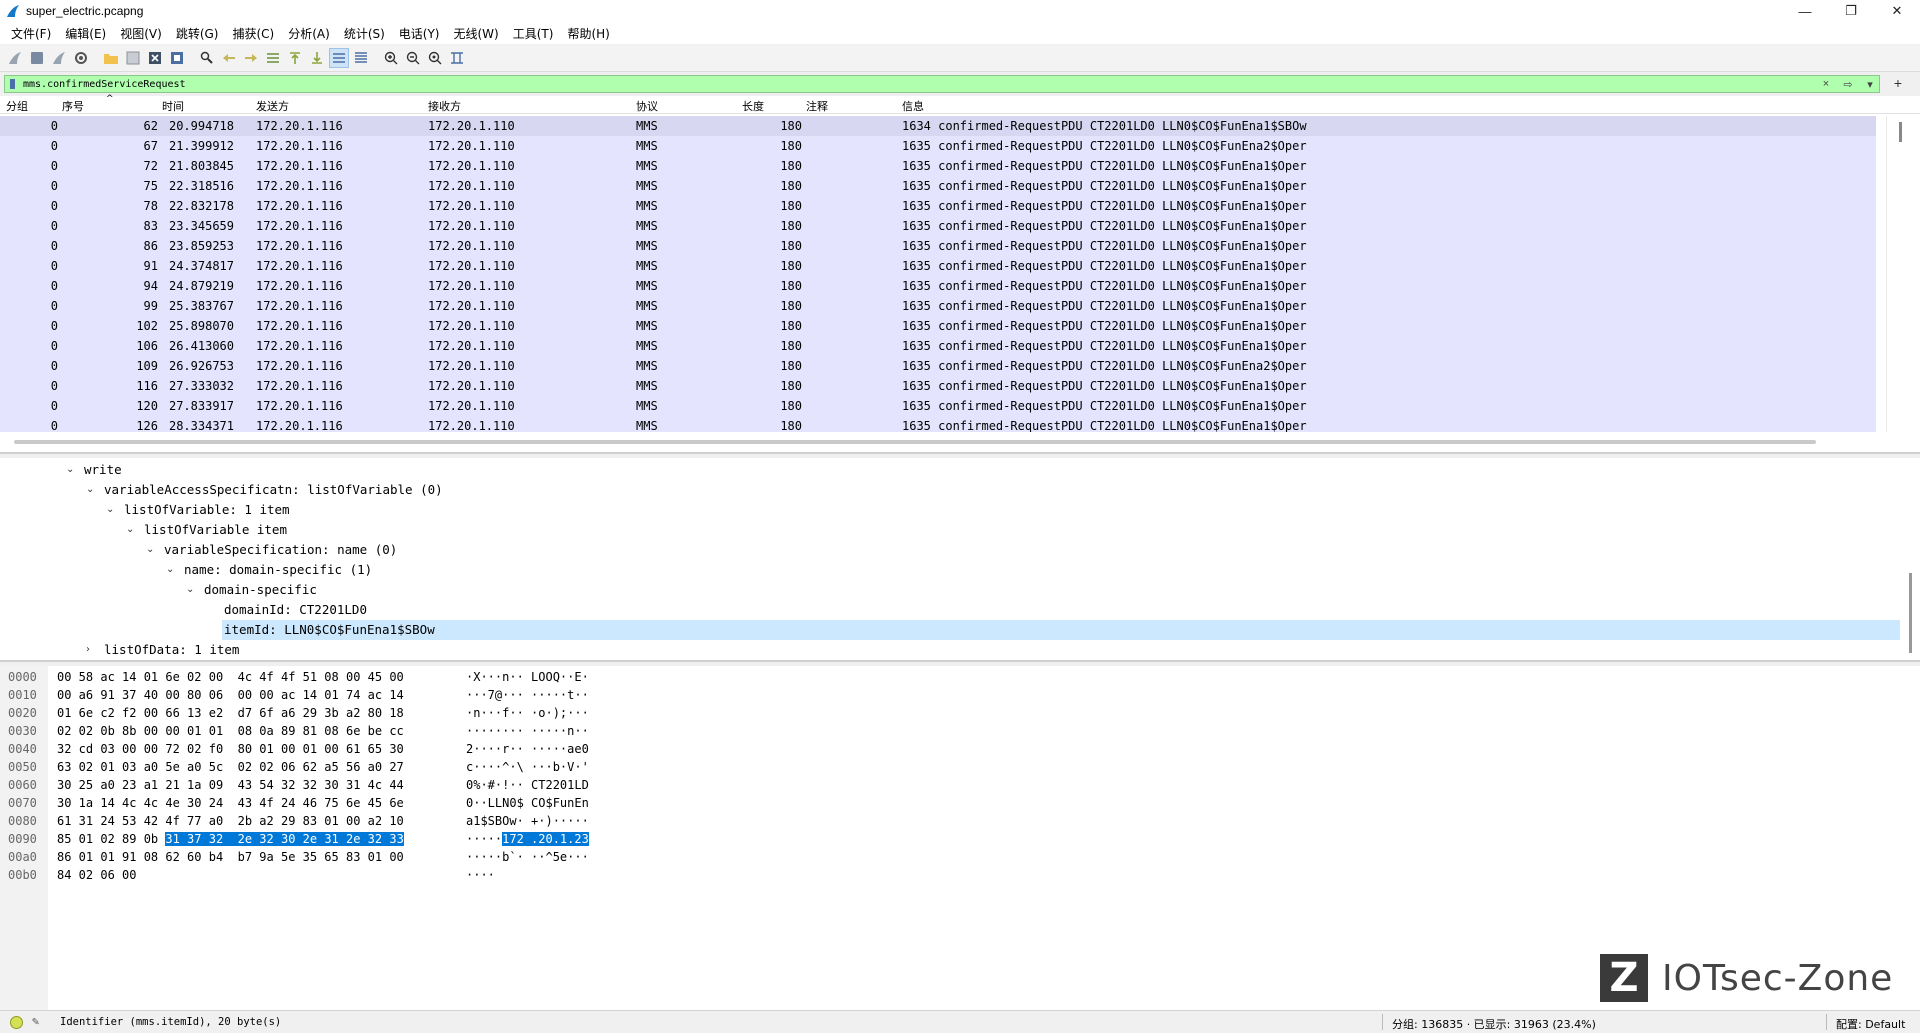 The width and height of the screenshot is (1920, 1033). Describe the element at coordinates (177, 58) in the screenshot. I see `reload-file-icon` at that location.